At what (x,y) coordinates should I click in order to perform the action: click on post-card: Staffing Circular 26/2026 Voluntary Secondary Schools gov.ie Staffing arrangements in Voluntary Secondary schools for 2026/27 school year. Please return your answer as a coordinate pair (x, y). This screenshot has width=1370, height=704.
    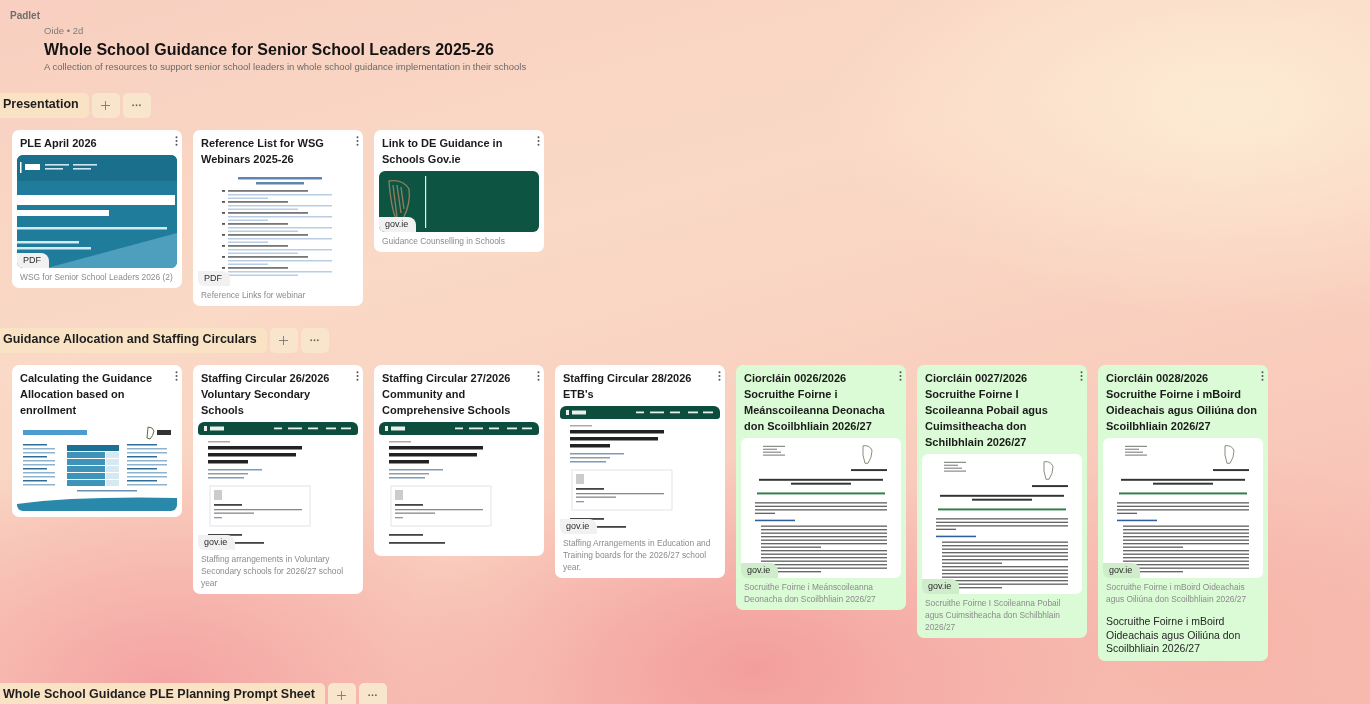
    Looking at the image, I should click on (278, 479).